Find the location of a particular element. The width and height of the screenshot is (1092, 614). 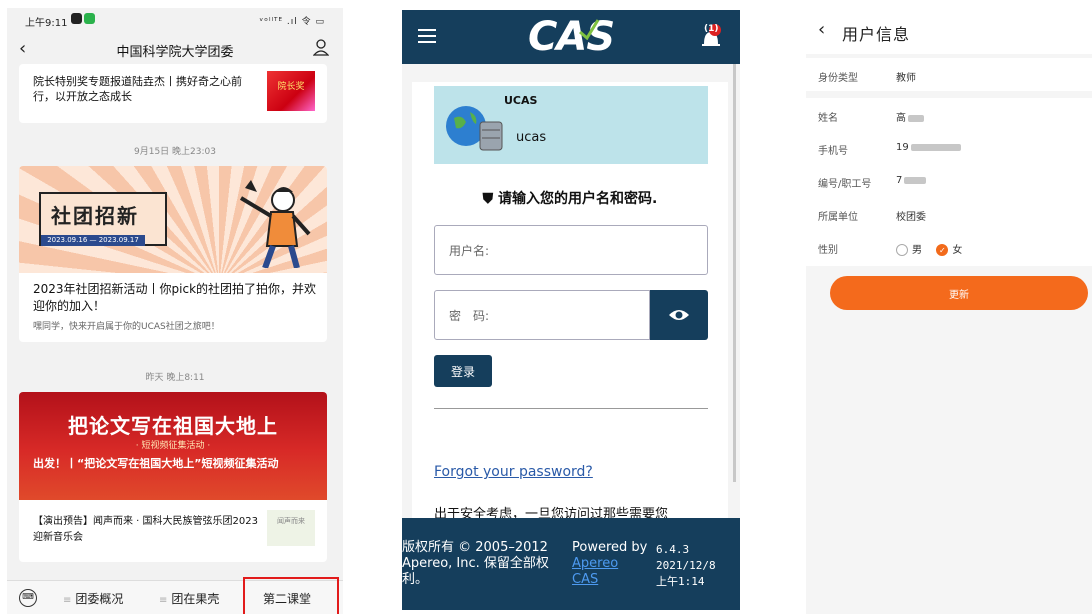

powered-prefix: Powered by is located at coordinates (610, 547).